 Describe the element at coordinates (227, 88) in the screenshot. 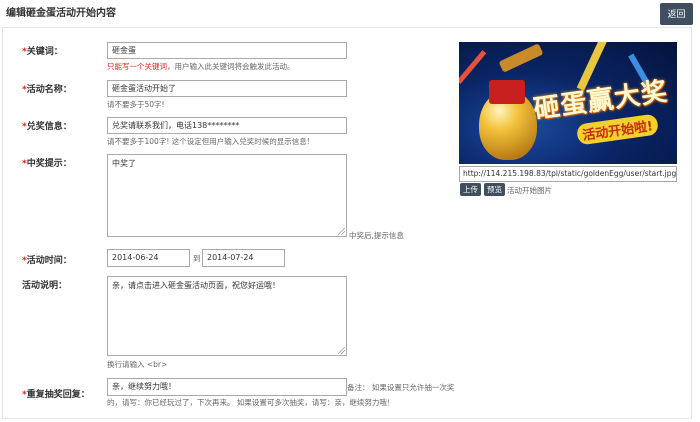

I see `activity-name-input: 砸金蛋活动开始了` at that location.